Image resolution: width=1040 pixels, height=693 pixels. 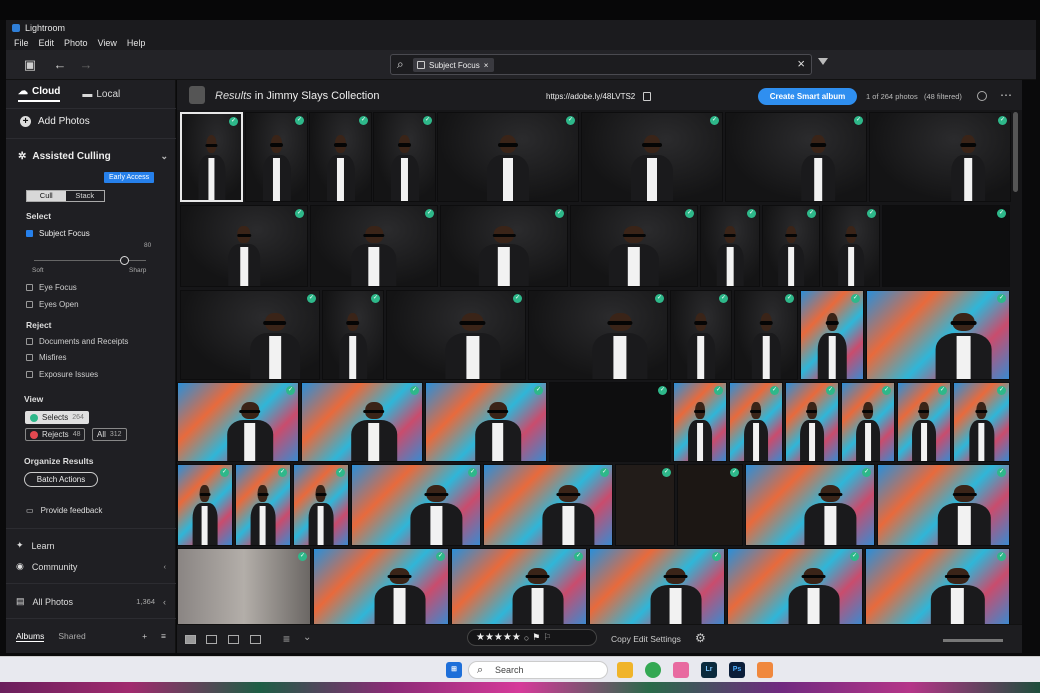 I want to click on menu-file: File, so click(x=21, y=43).